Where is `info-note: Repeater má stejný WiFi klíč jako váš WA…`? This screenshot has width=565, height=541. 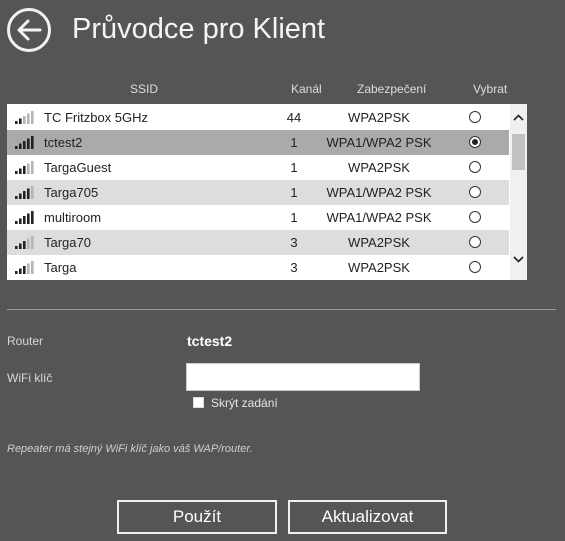
info-note: Repeater má stejný WiFi klíč jako váš WA… is located at coordinates (130, 449).